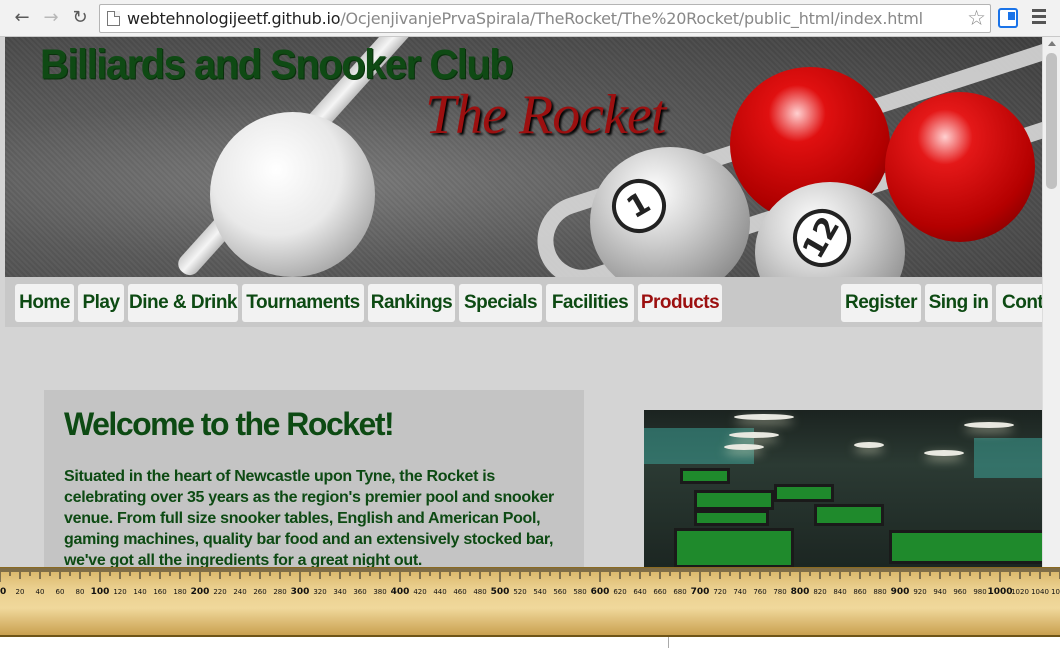 Image resolution: width=1060 pixels, height=648 pixels. Describe the element at coordinates (500, 303) in the screenshot. I see `nav-specials: Specials` at that location.